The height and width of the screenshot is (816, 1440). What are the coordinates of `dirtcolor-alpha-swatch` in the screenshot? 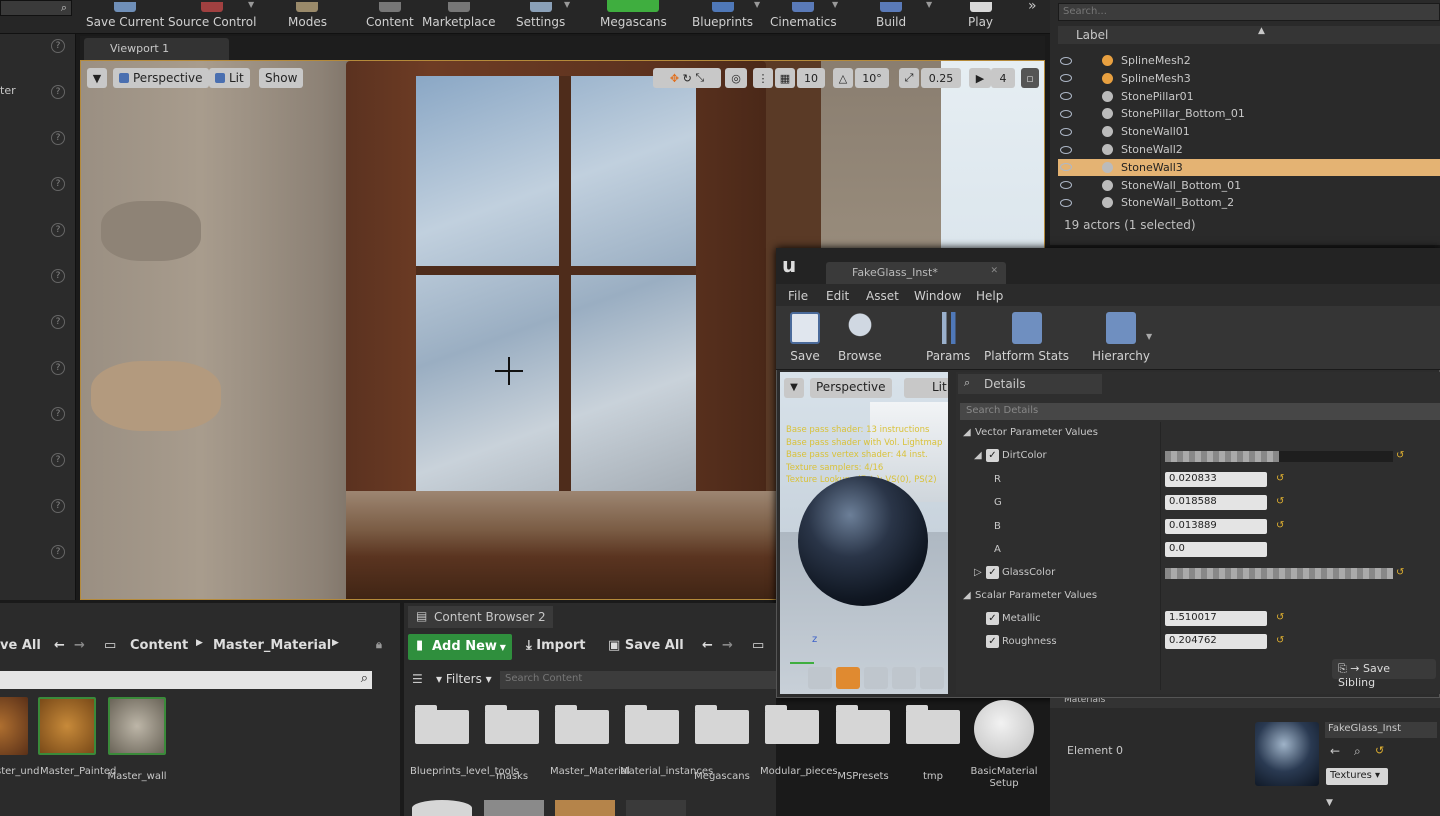 It's located at (1336, 456).